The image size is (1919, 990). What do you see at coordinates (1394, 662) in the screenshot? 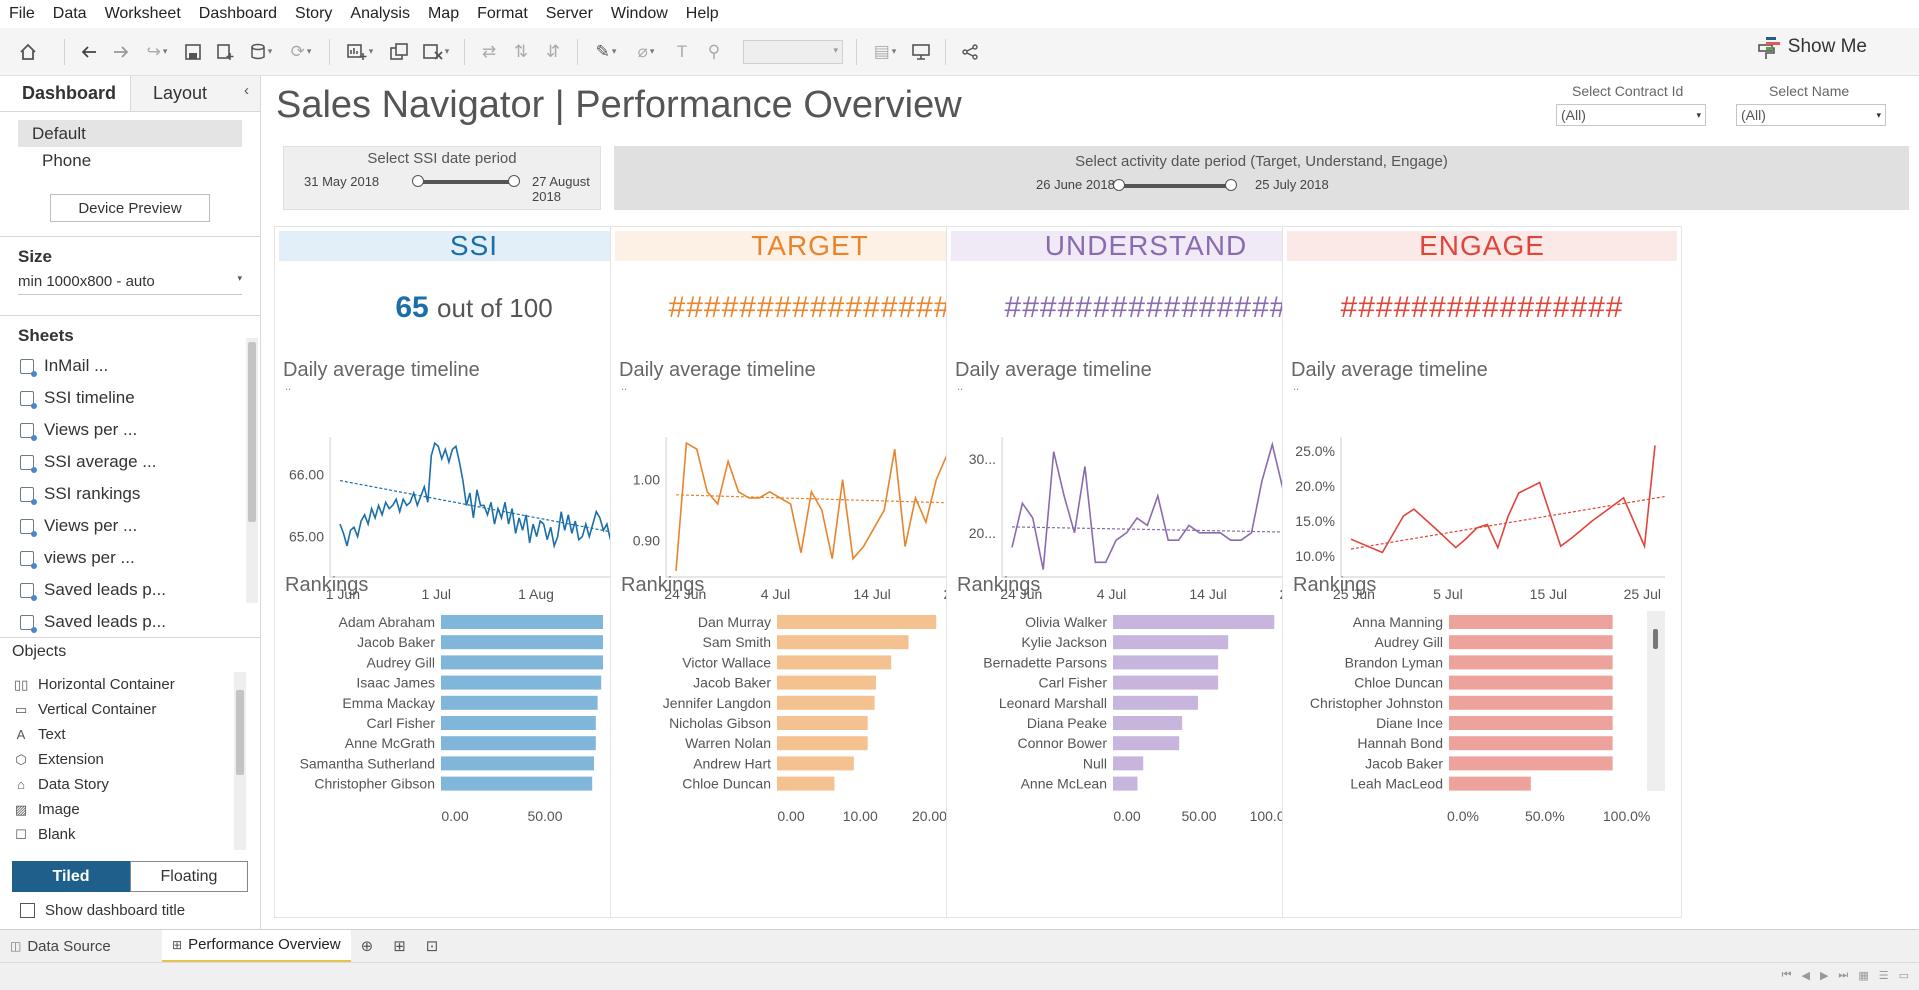
I see `ranking-name-label: Brandon Lyman` at bounding box center [1394, 662].